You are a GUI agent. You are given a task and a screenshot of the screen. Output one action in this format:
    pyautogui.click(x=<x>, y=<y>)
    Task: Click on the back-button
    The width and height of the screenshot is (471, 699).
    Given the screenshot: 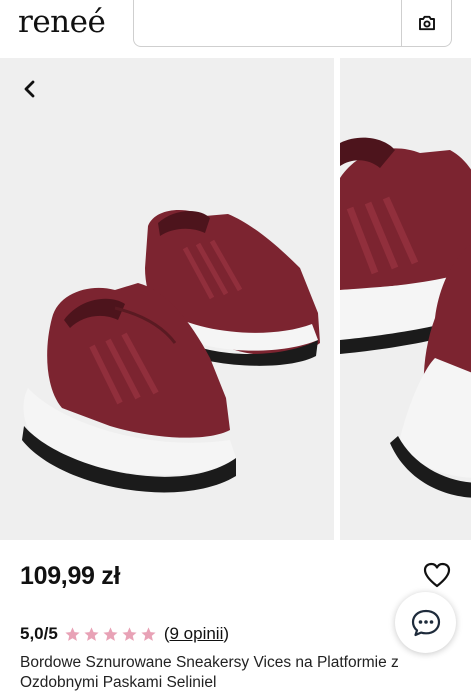 What is the action you would take?
    pyautogui.click(x=30, y=89)
    